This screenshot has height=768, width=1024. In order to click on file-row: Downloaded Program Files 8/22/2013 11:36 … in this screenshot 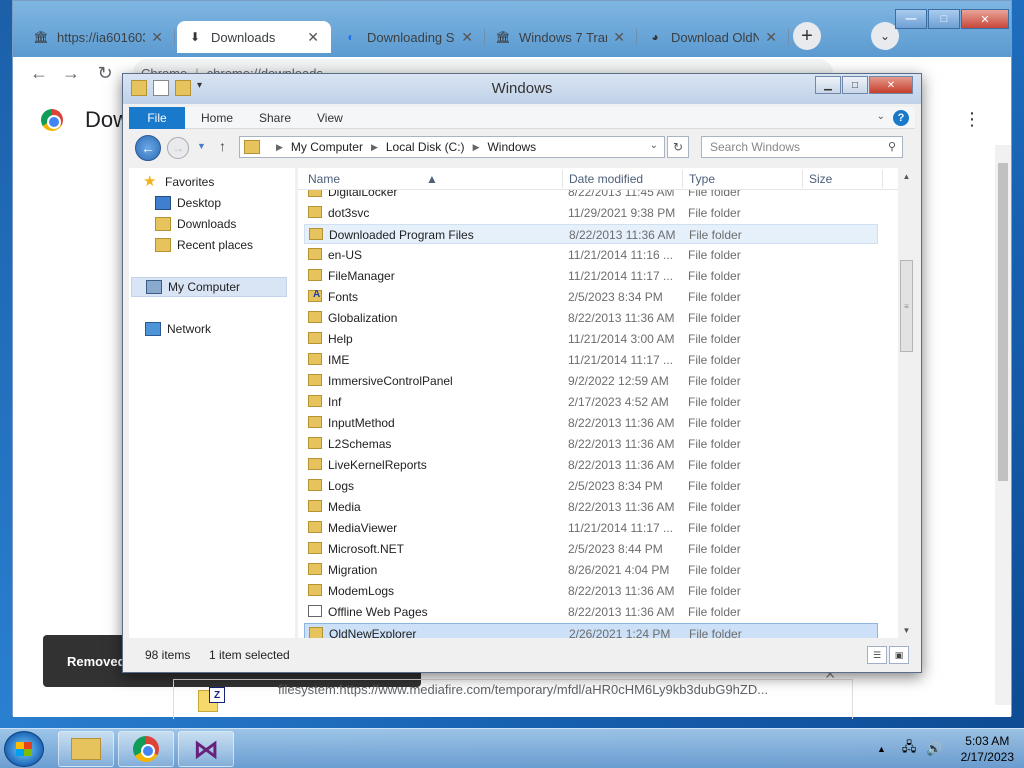, I will do `click(591, 234)`.